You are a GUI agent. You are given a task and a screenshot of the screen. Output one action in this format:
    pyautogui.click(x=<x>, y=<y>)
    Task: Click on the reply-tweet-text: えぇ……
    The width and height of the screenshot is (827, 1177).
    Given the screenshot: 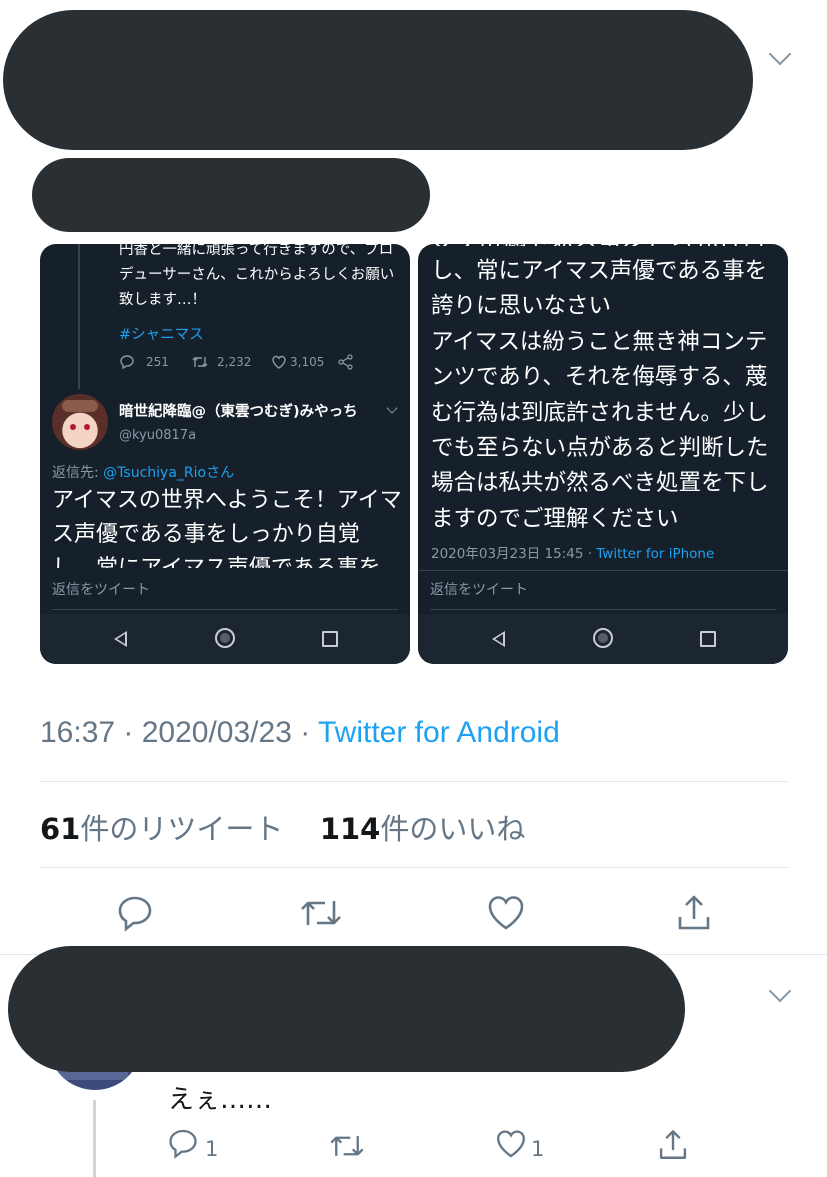 What is the action you would take?
    pyautogui.click(x=220, y=1100)
    